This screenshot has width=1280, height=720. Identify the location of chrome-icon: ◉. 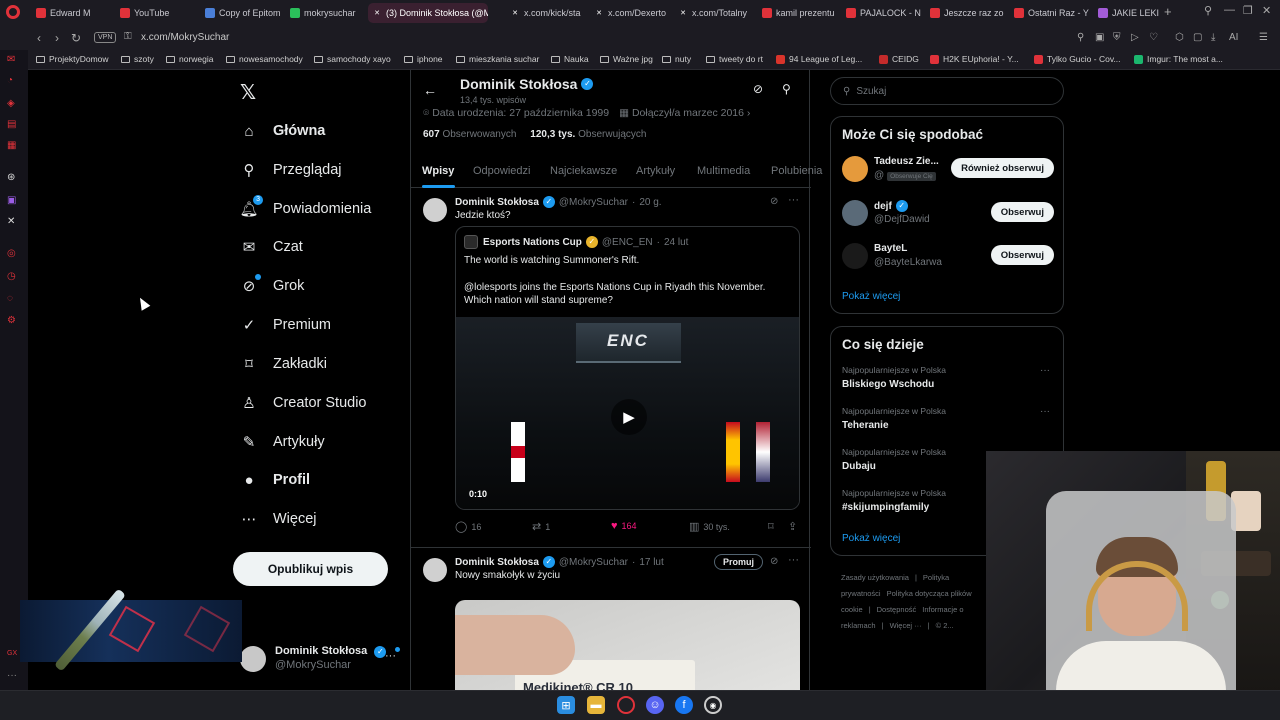
(713, 705).